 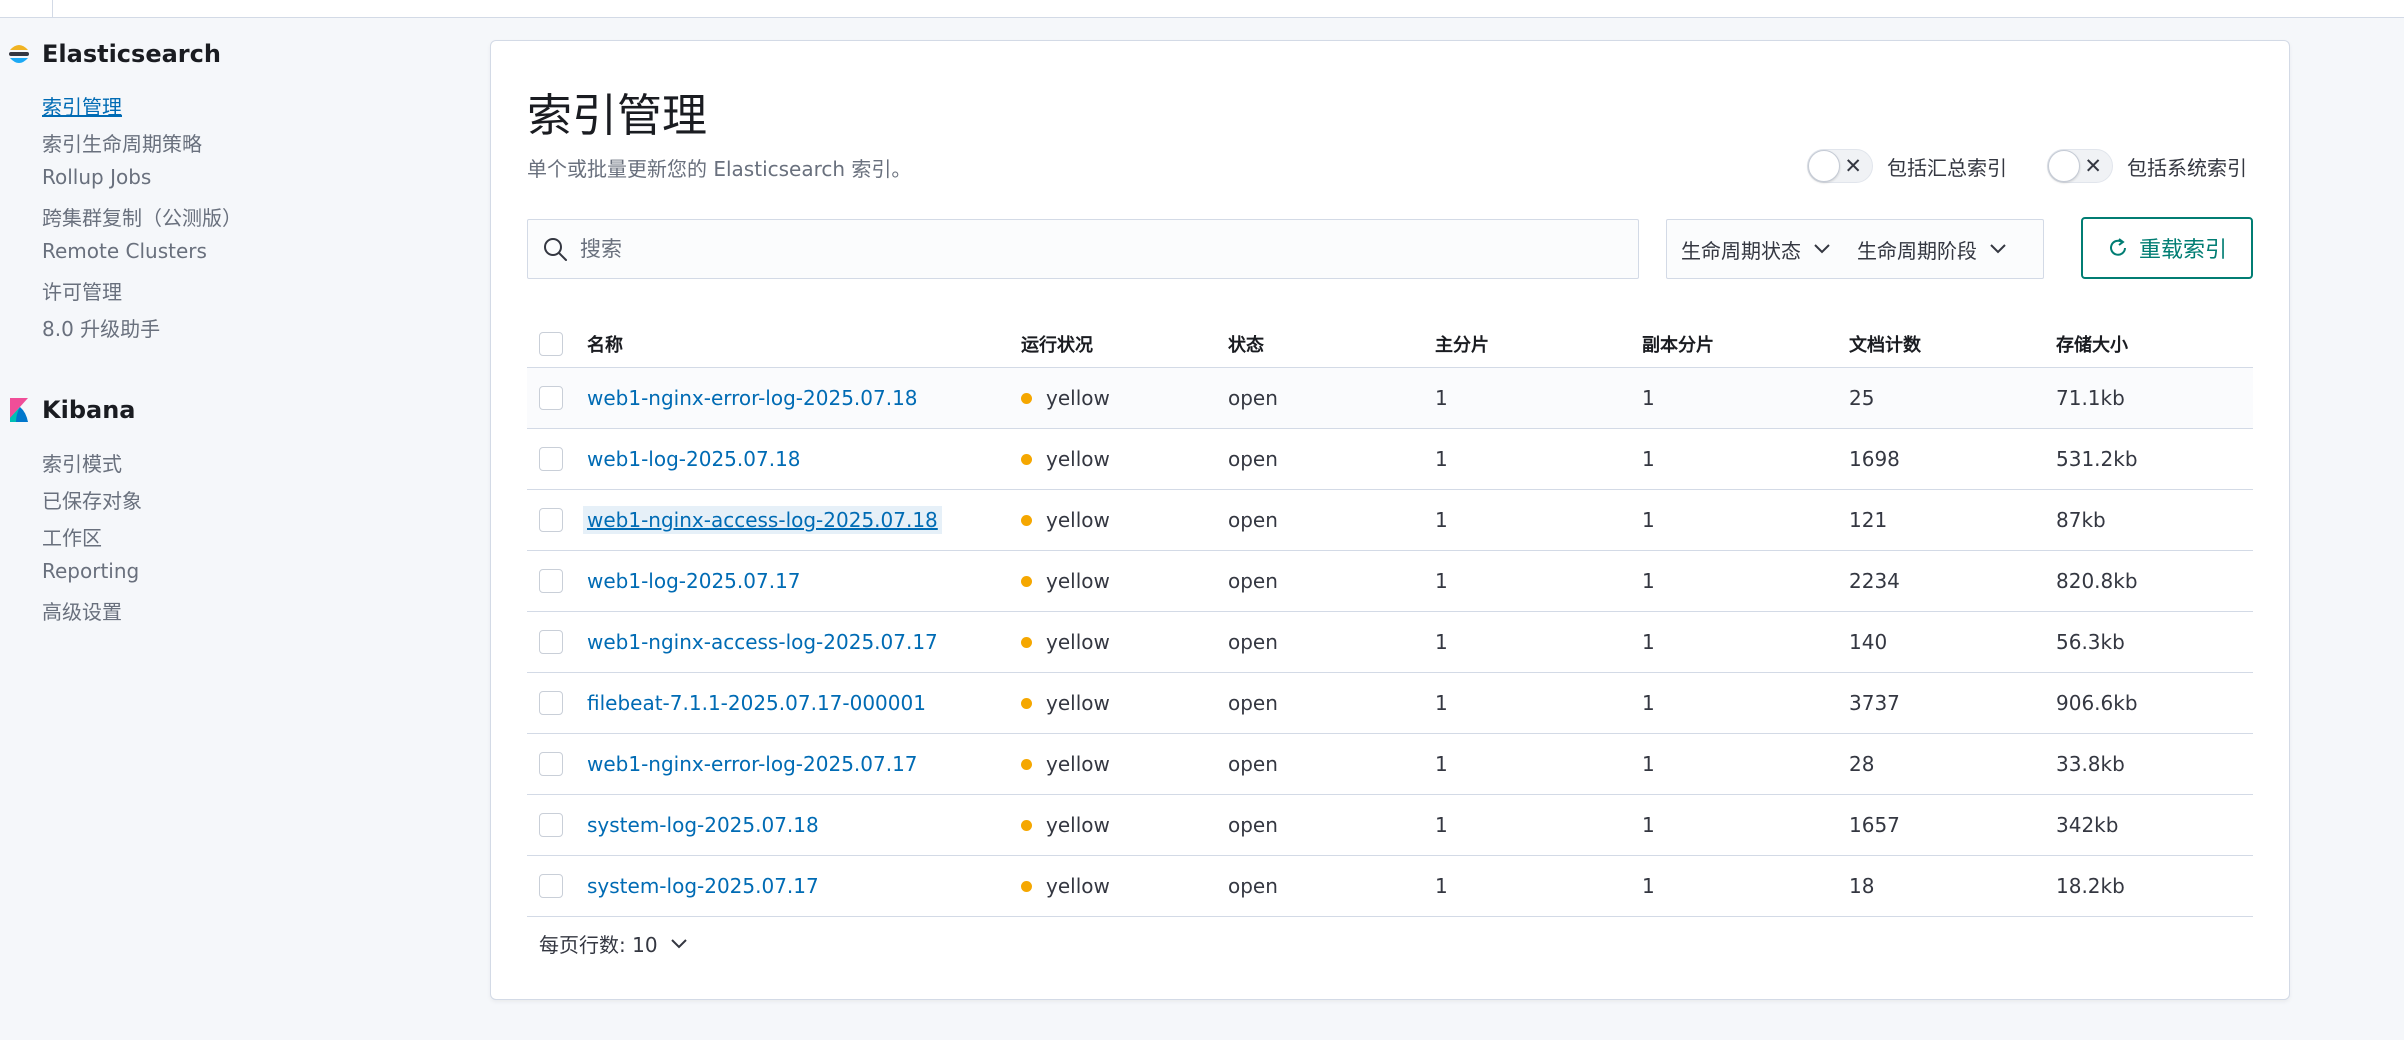 I want to click on column-header-docs-count: 文档计数, so click(x=1885, y=344).